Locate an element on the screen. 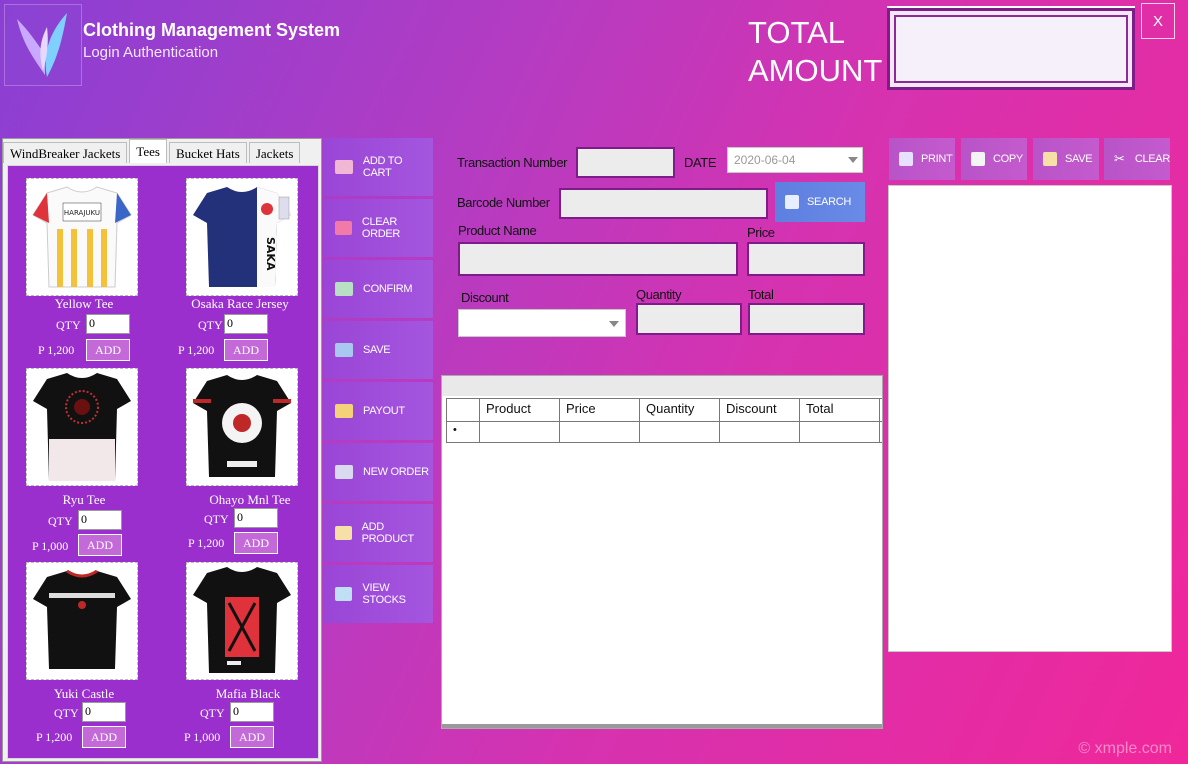  search-button: SEARCH is located at coordinates (820, 202).